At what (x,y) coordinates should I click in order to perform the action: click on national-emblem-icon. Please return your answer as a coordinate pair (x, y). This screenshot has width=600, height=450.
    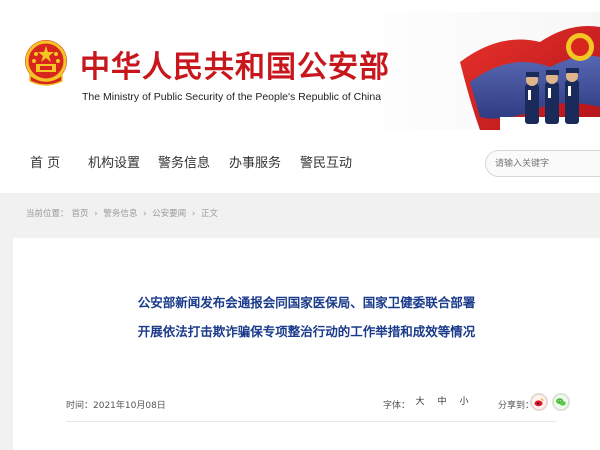
    Looking at the image, I should click on (46, 63).